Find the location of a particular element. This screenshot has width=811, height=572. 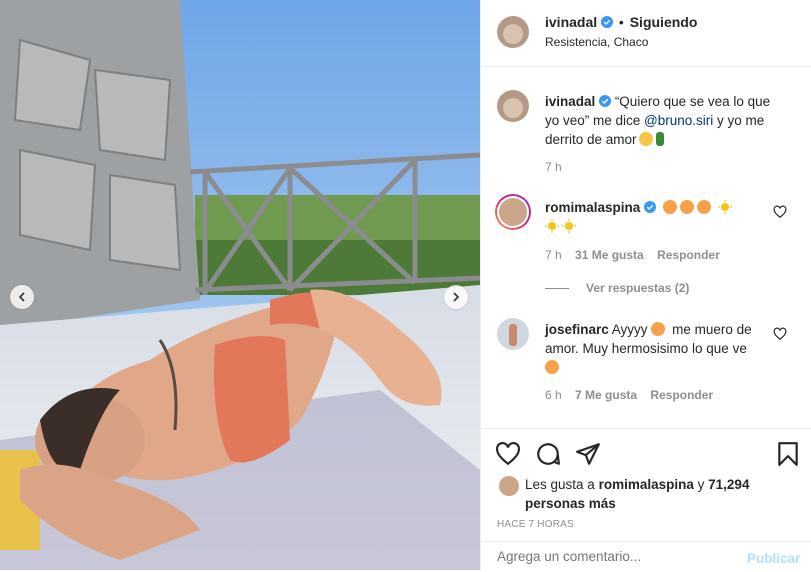

comment-input is located at coordinates (607, 556).